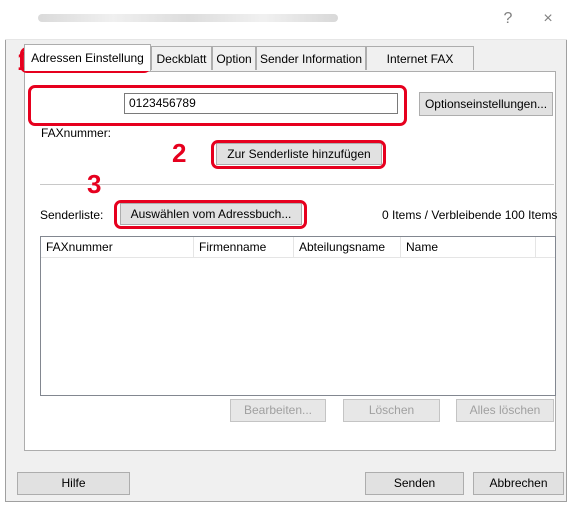 The height and width of the screenshot is (507, 573). Describe the element at coordinates (420, 58) in the screenshot. I see `tab-internet-fax: Internet FAX` at that location.